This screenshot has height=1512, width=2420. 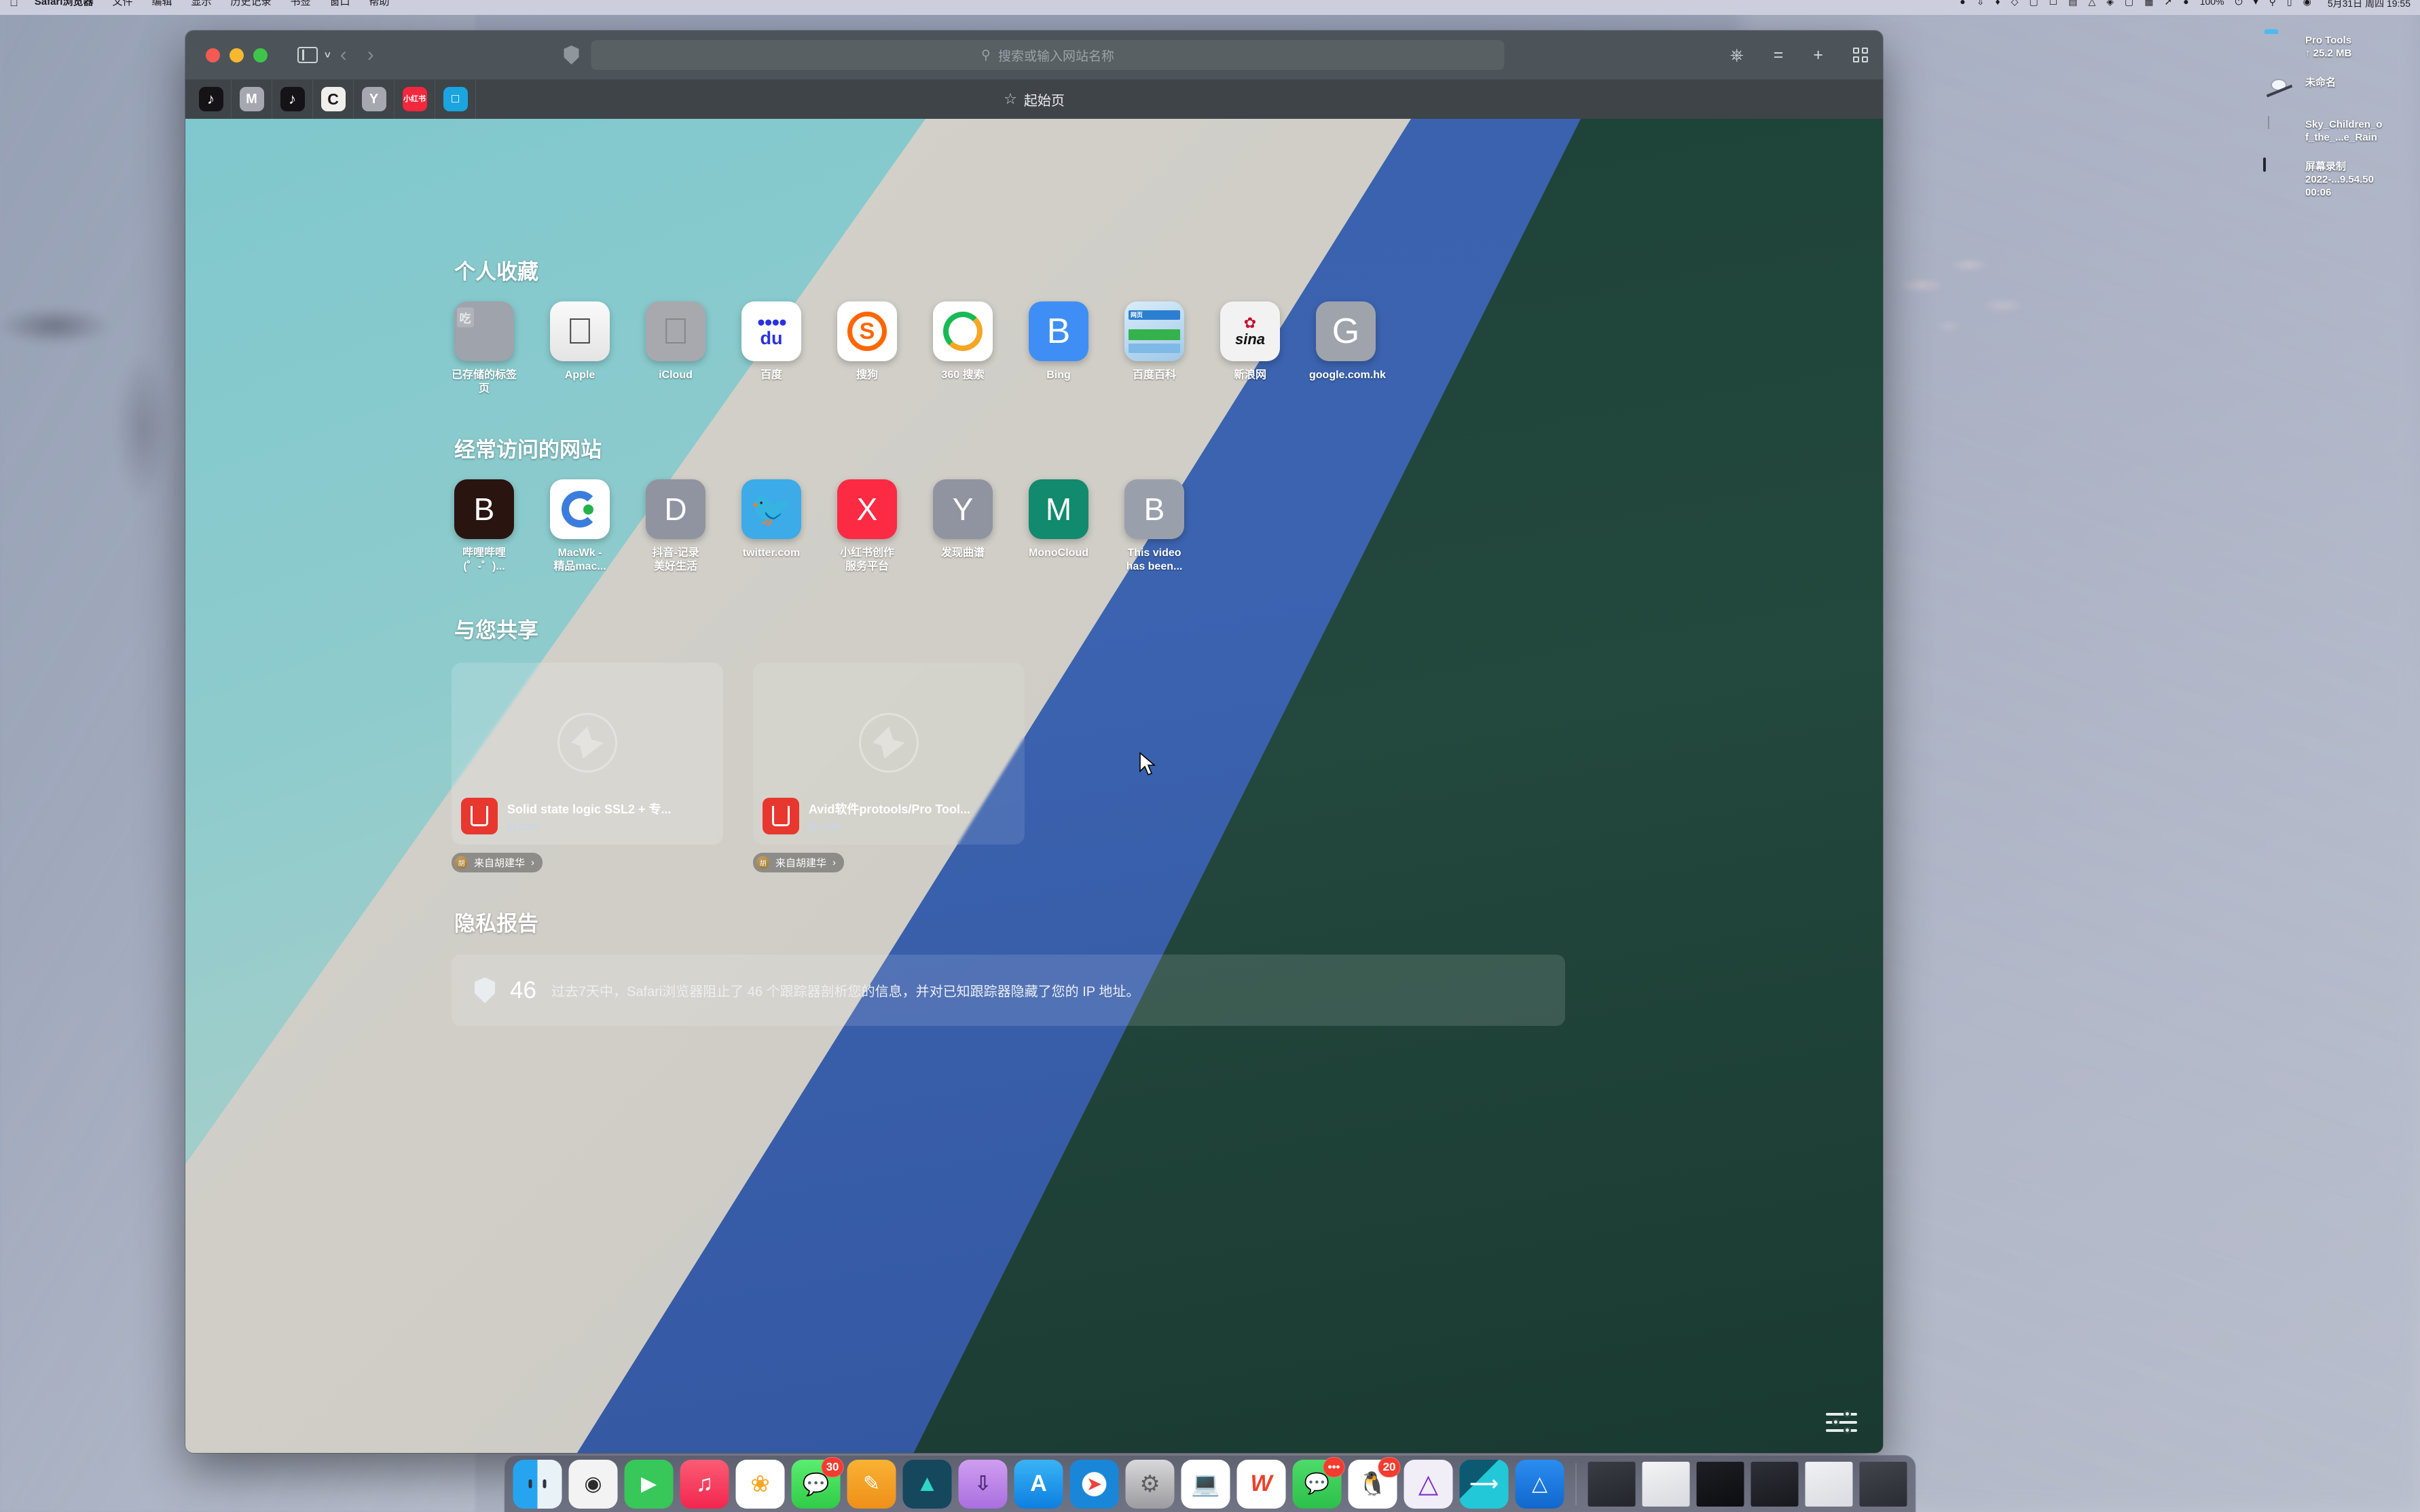 What do you see at coordinates (161, 3) in the screenshot?
I see `menu-item-edit: 编辑` at bounding box center [161, 3].